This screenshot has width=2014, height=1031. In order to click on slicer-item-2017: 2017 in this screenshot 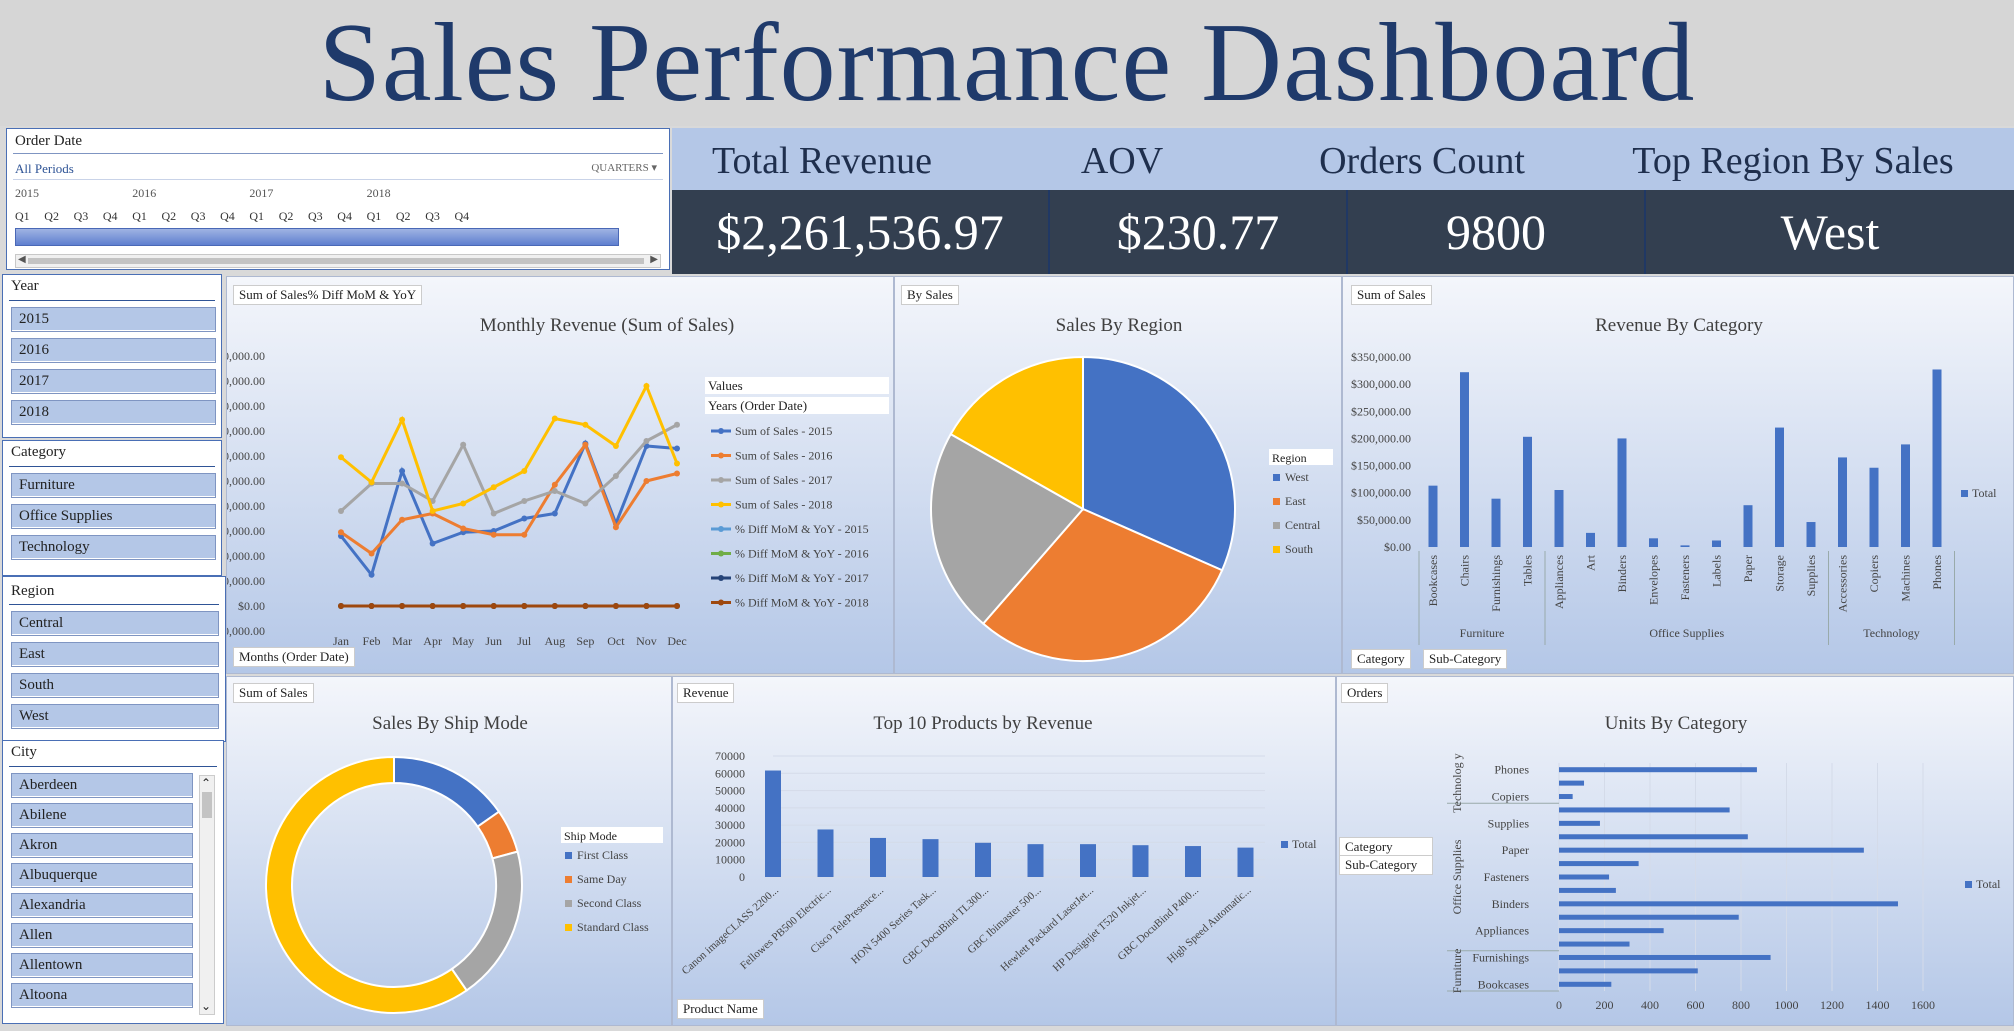, I will do `click(113, 381)`.